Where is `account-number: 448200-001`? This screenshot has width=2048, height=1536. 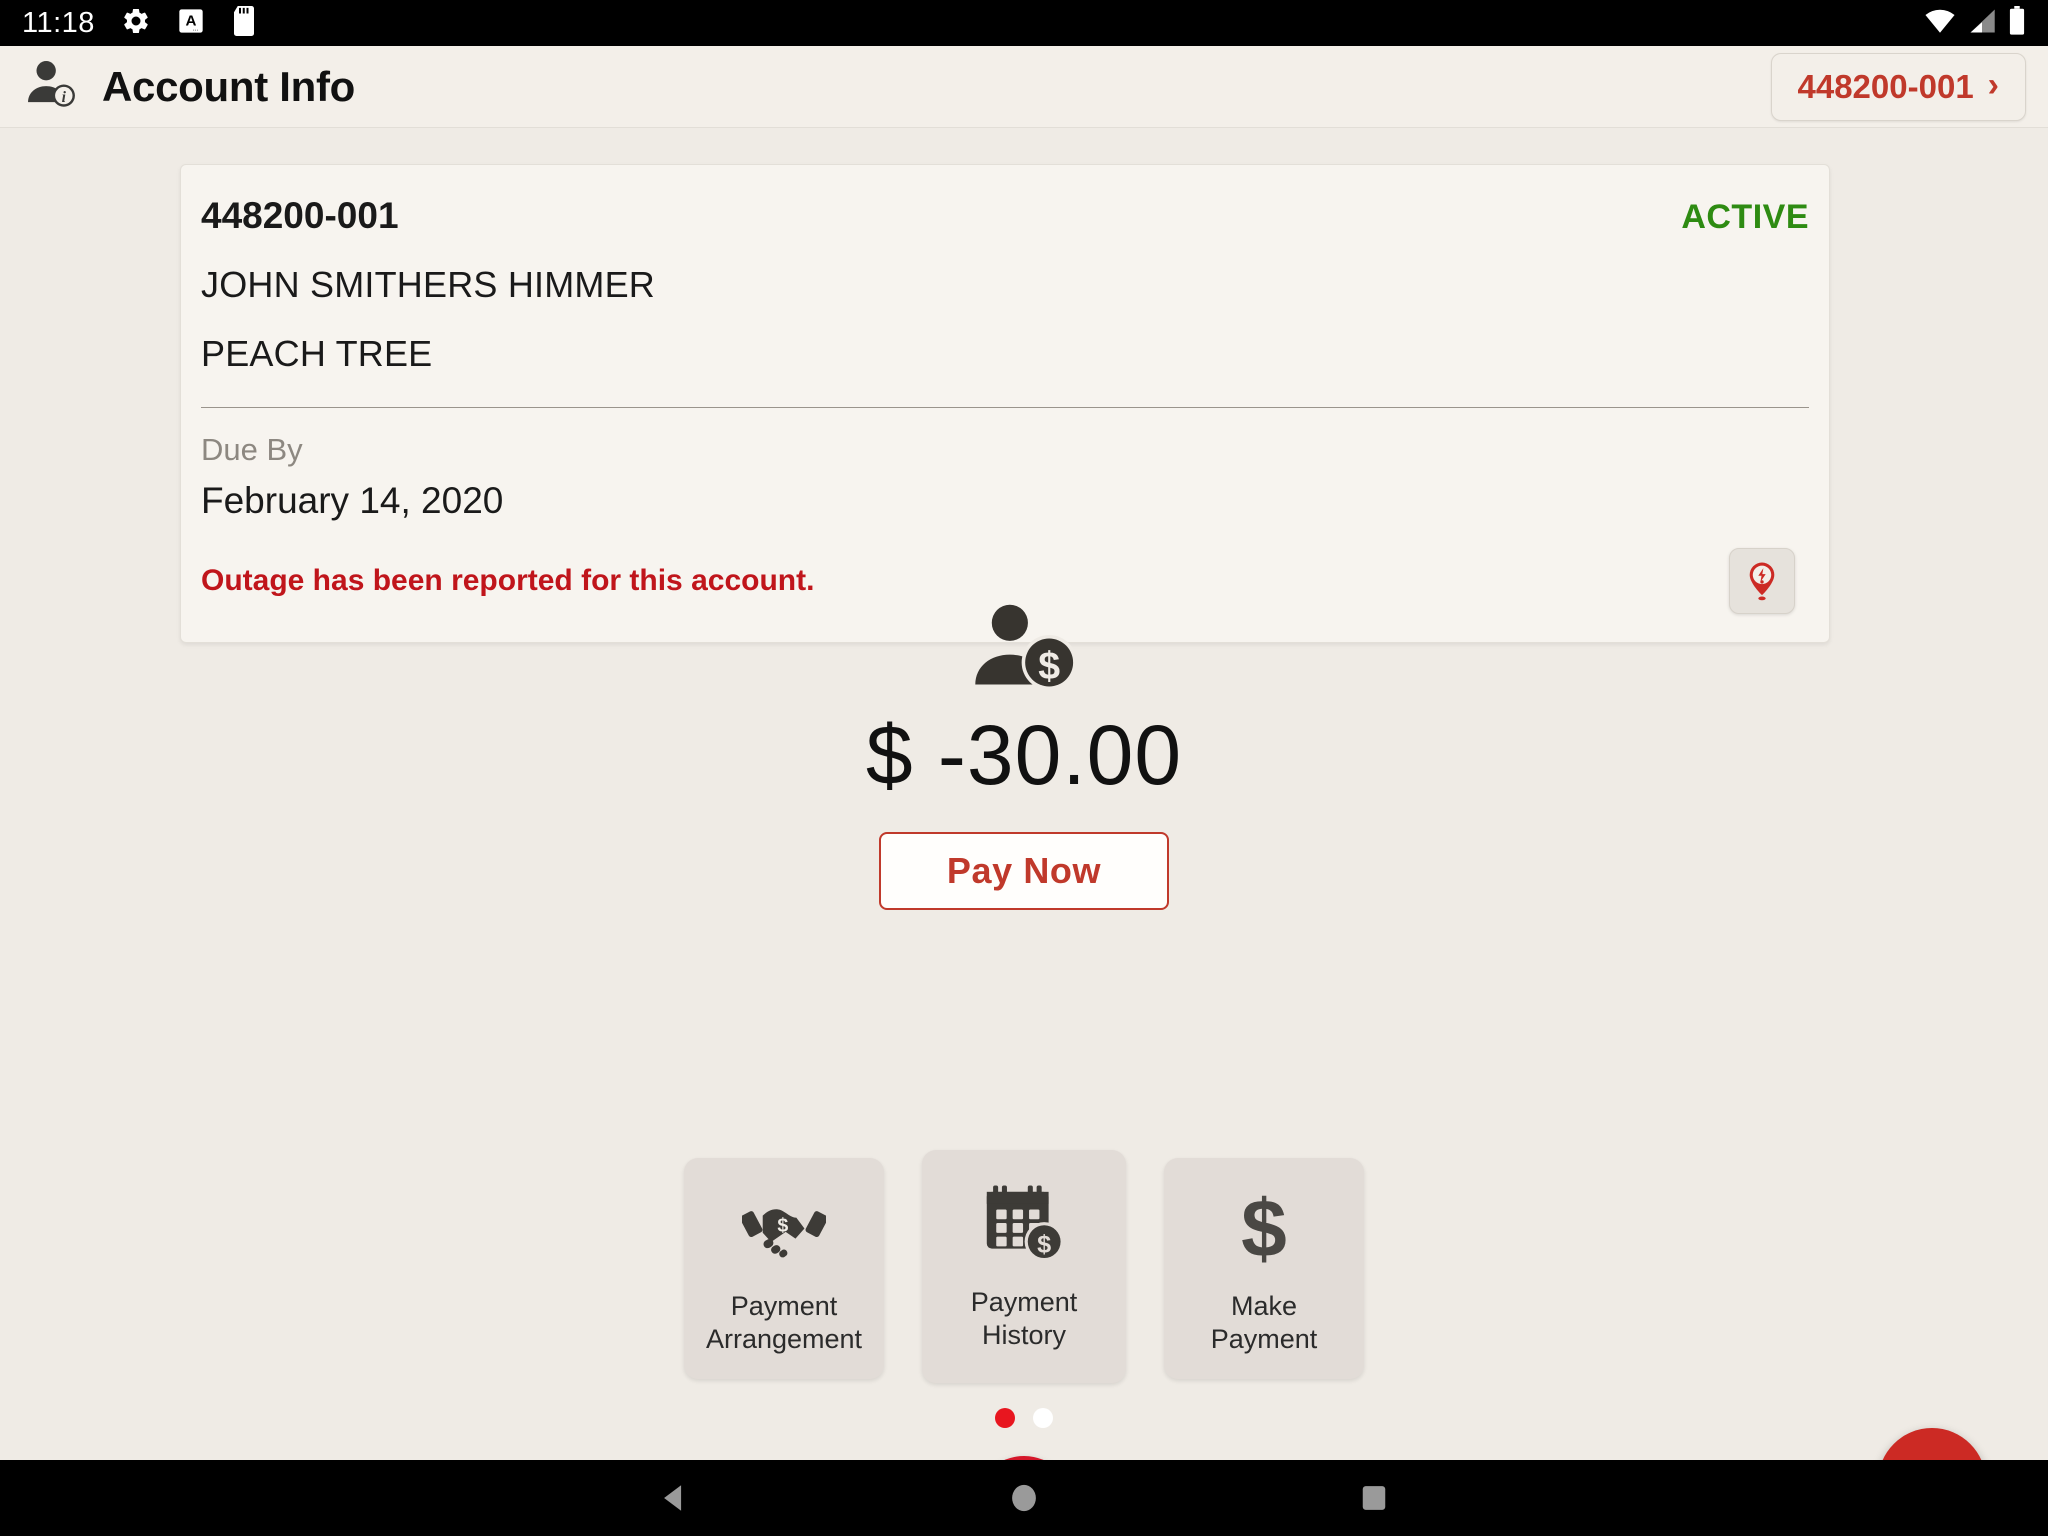
account-number: 448200-001 is located at coordinates (300, 215).